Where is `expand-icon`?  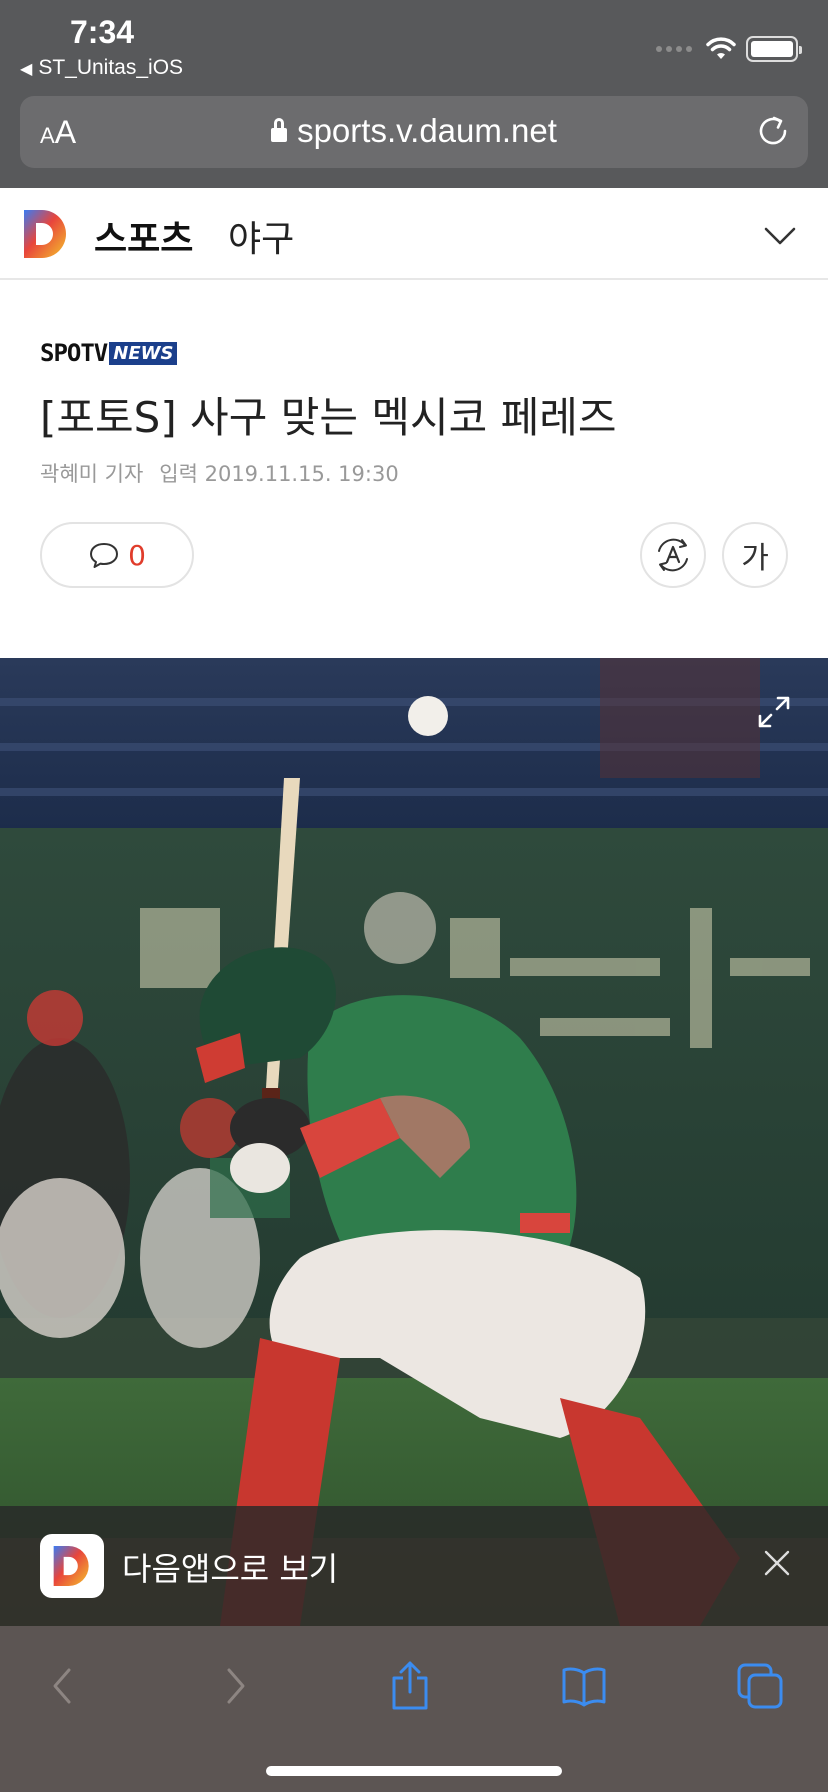
expand-icon is located at coordinates (774, 712).